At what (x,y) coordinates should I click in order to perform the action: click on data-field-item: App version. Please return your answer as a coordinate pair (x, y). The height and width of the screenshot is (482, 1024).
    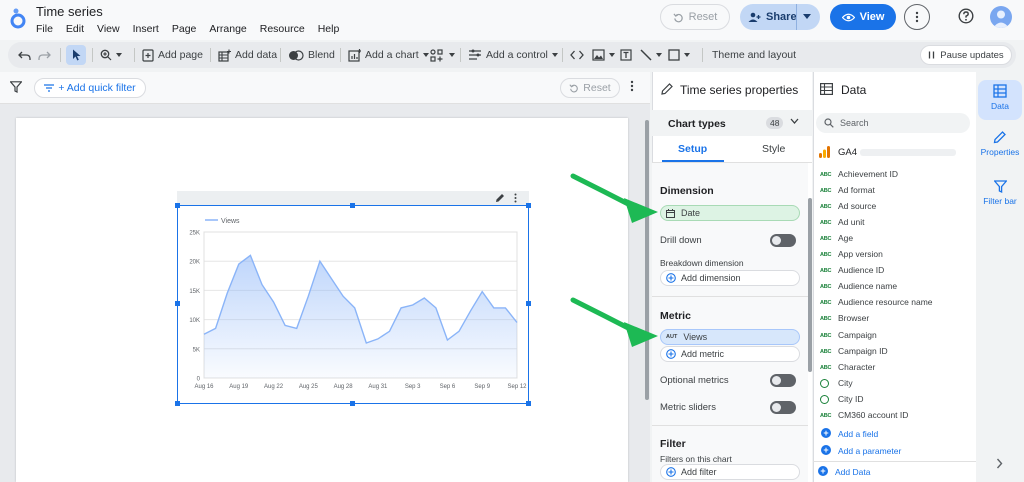
    Looking at the image, I should click on (860, 254).